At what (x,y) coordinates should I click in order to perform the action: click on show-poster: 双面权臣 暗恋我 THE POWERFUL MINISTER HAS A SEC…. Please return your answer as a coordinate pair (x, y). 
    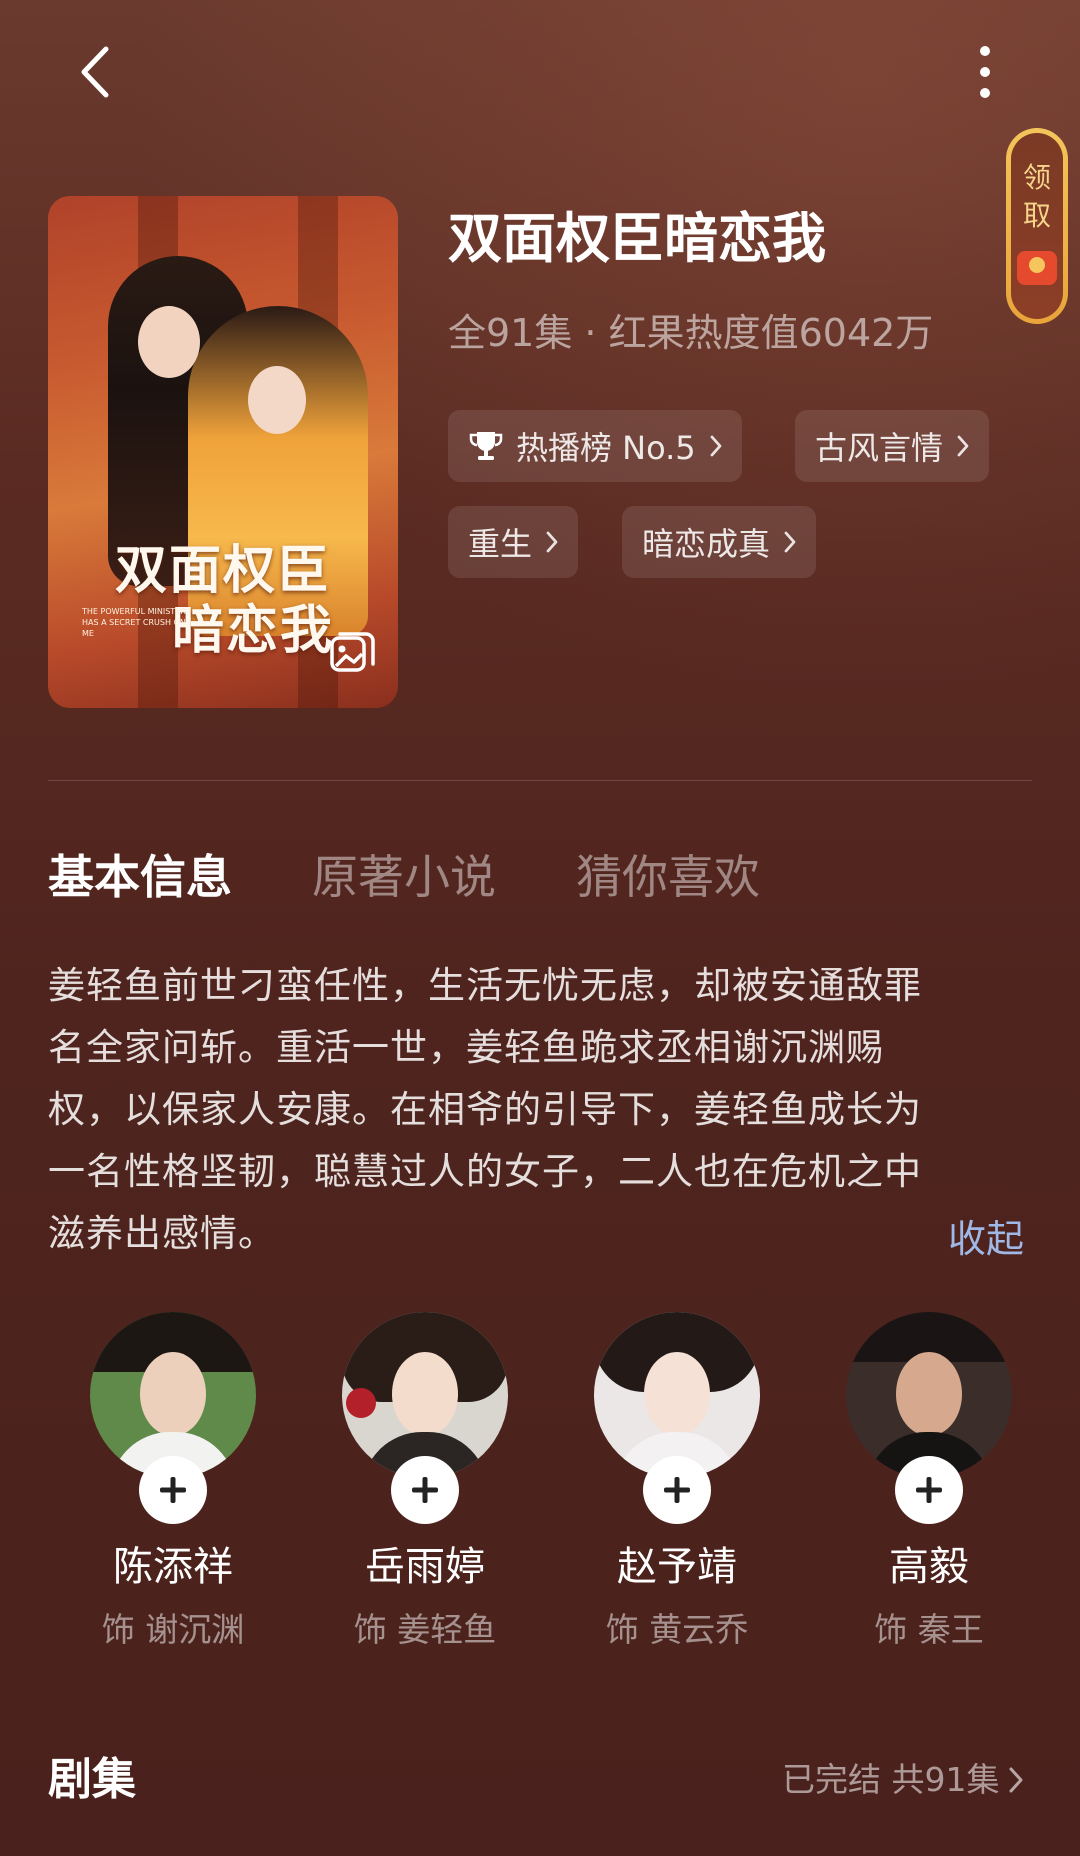
    Looking at the image, I should click on (223, 452).